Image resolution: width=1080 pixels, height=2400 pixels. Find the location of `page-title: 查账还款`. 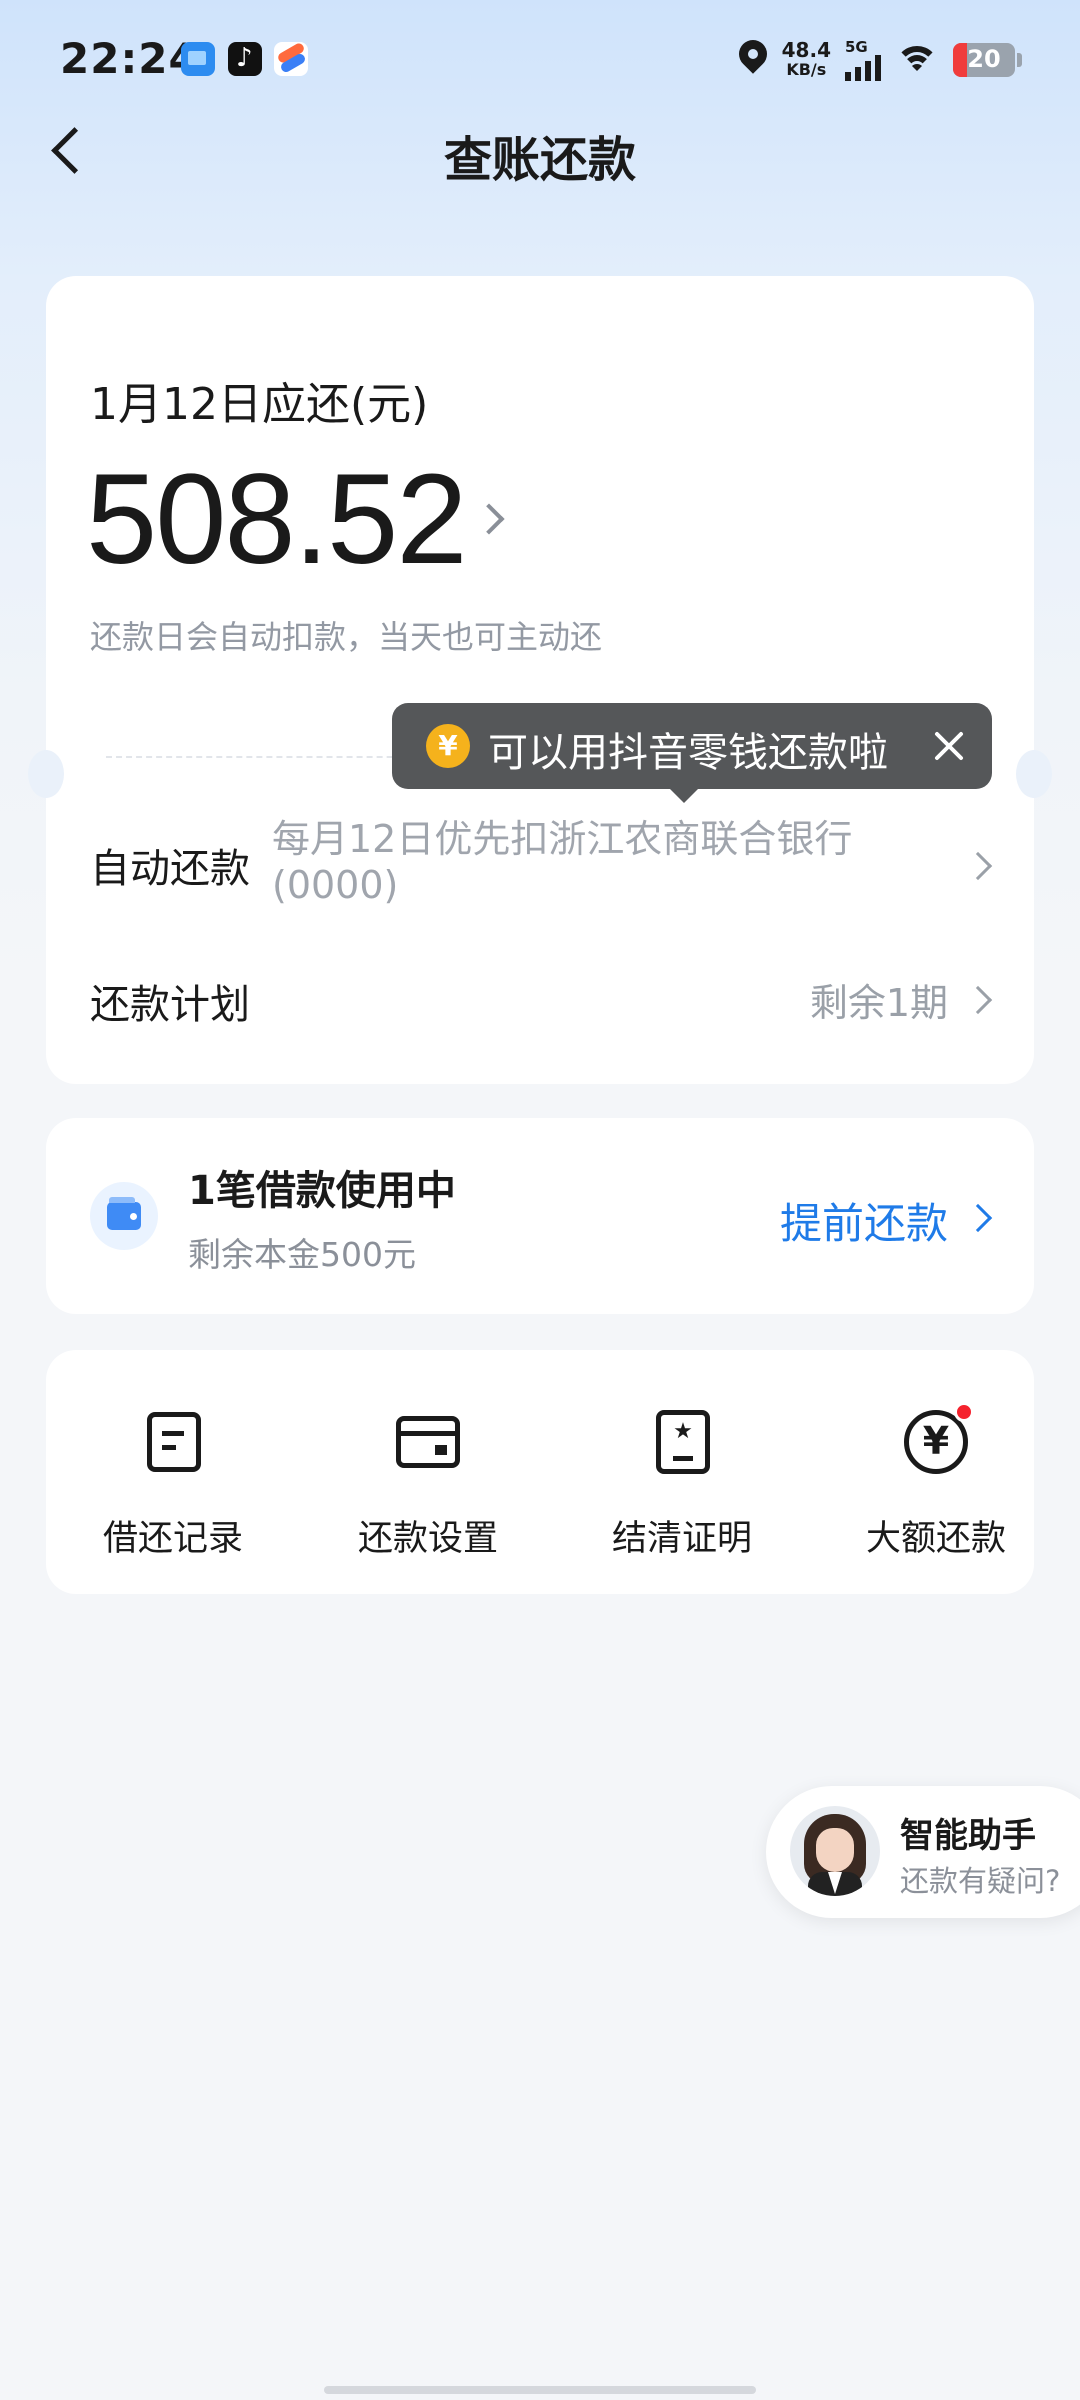

page-title: 查账还款 is located at coordinates (539, 160).